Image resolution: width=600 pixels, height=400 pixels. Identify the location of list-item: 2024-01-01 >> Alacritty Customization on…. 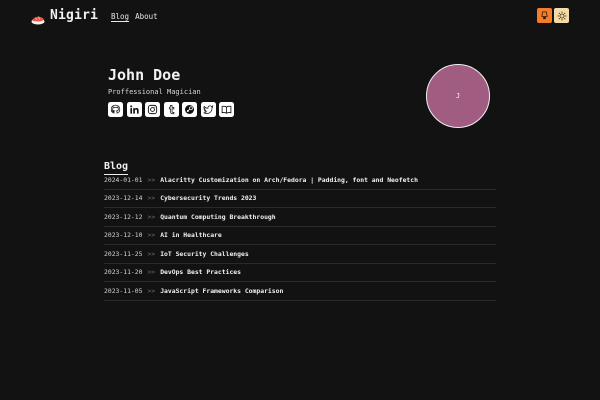
(300, 180).